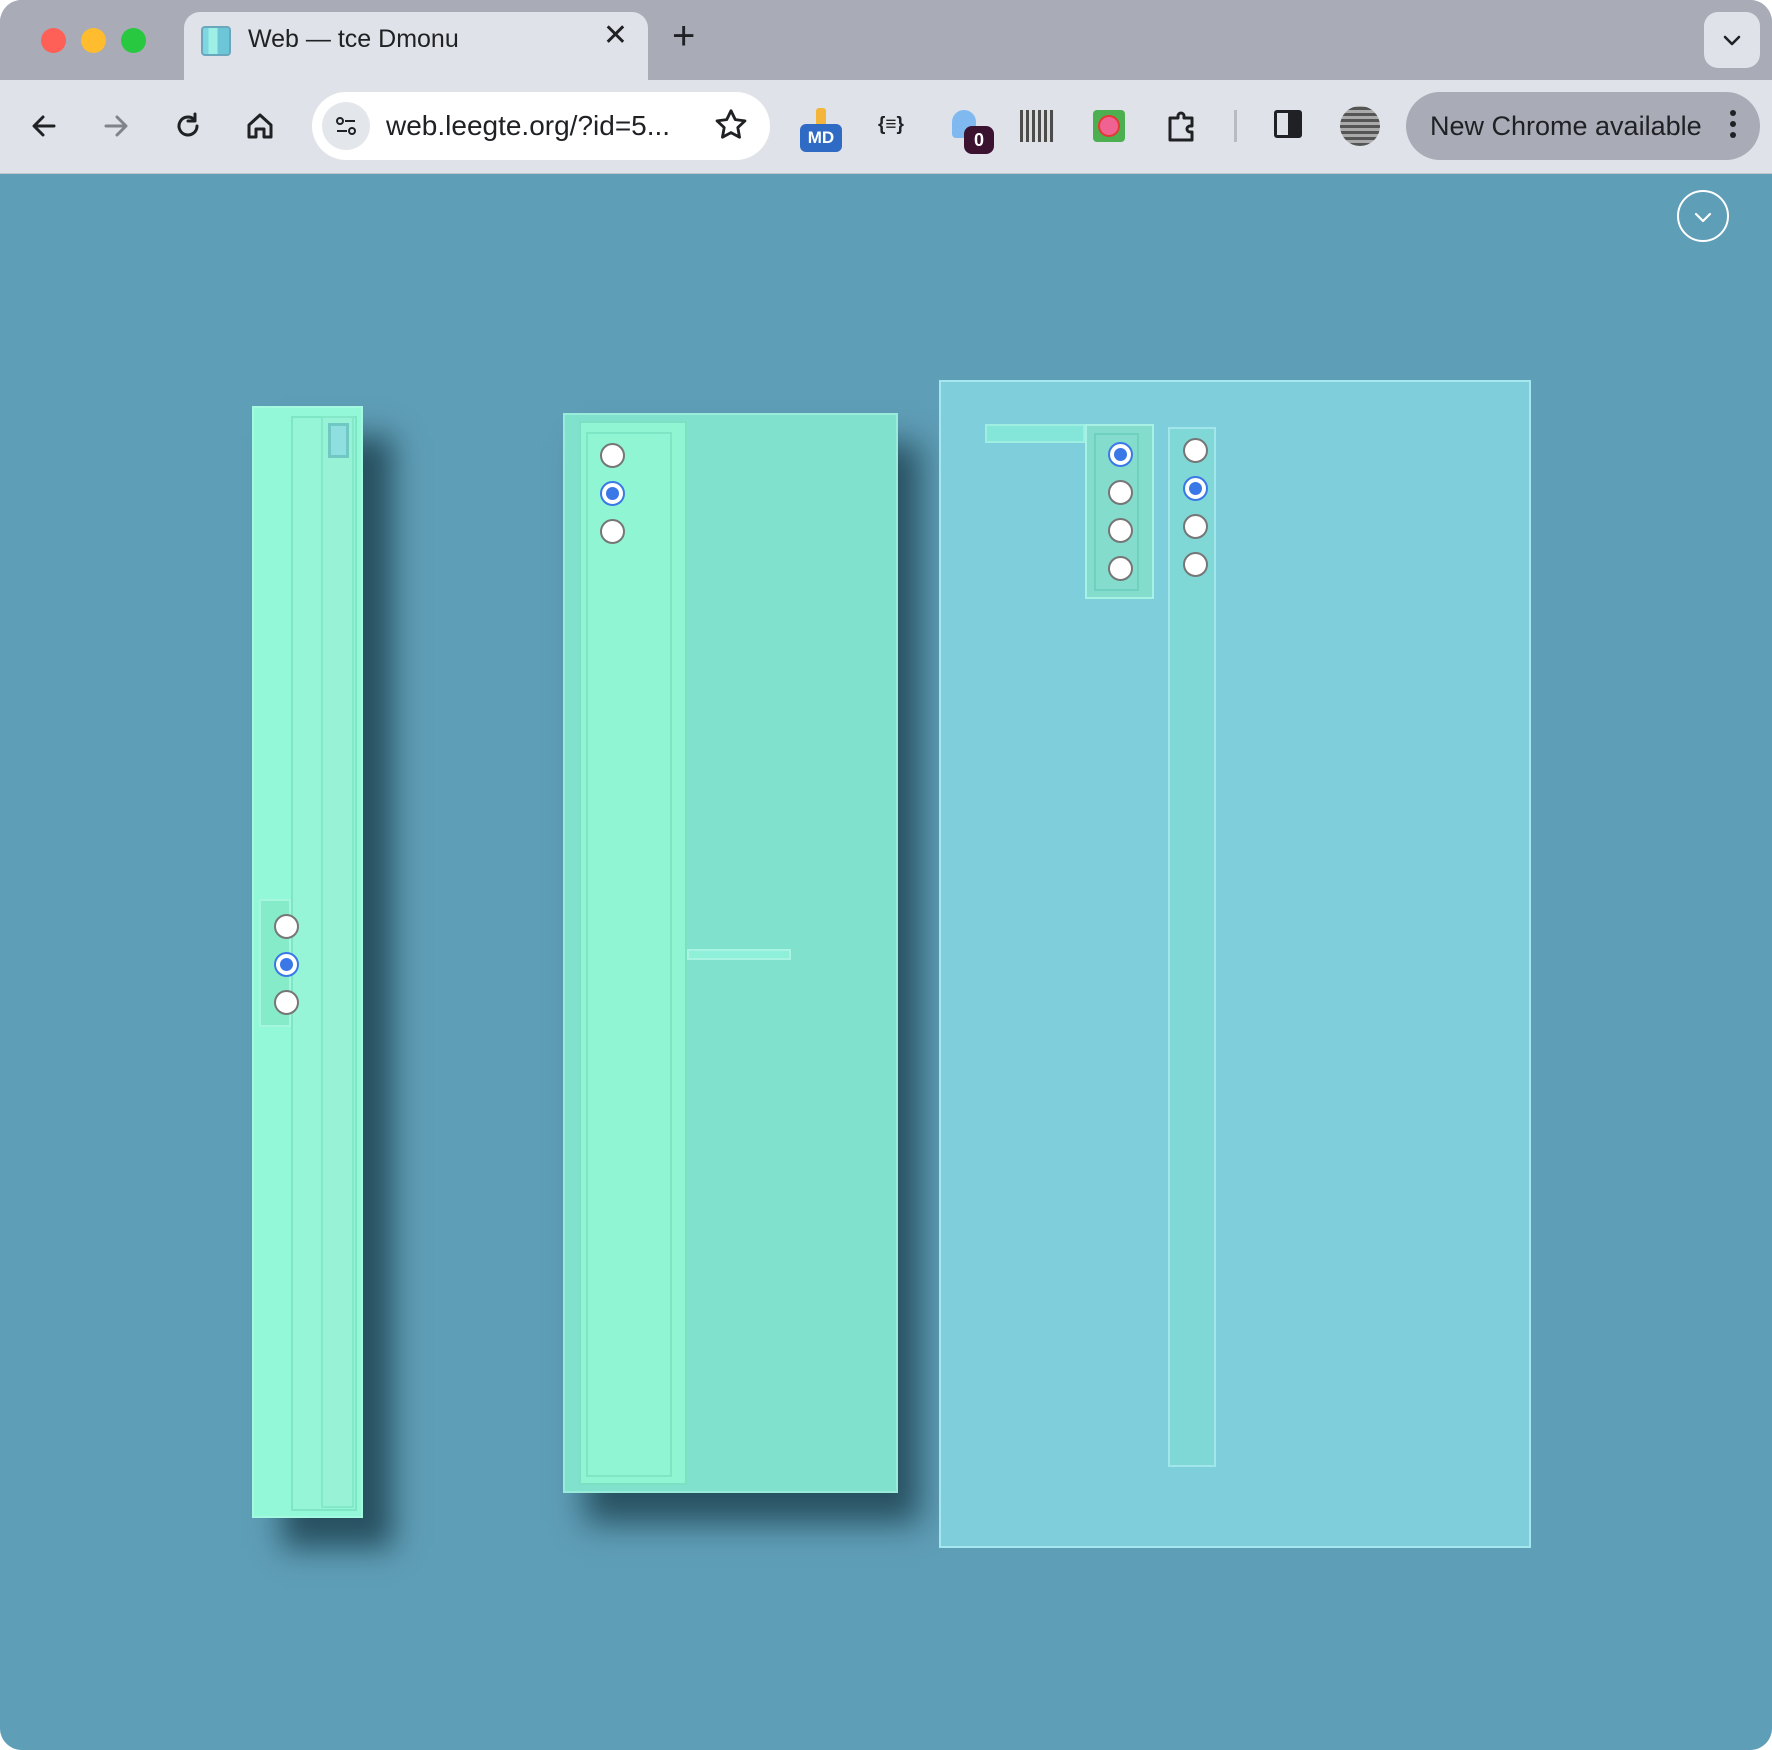 This screenshot has width=1772, height=1750. What do you see at coordinates (1120, 492) in the screenshot?
I see `right-radio-a2` at bounding box center [1120, 492].